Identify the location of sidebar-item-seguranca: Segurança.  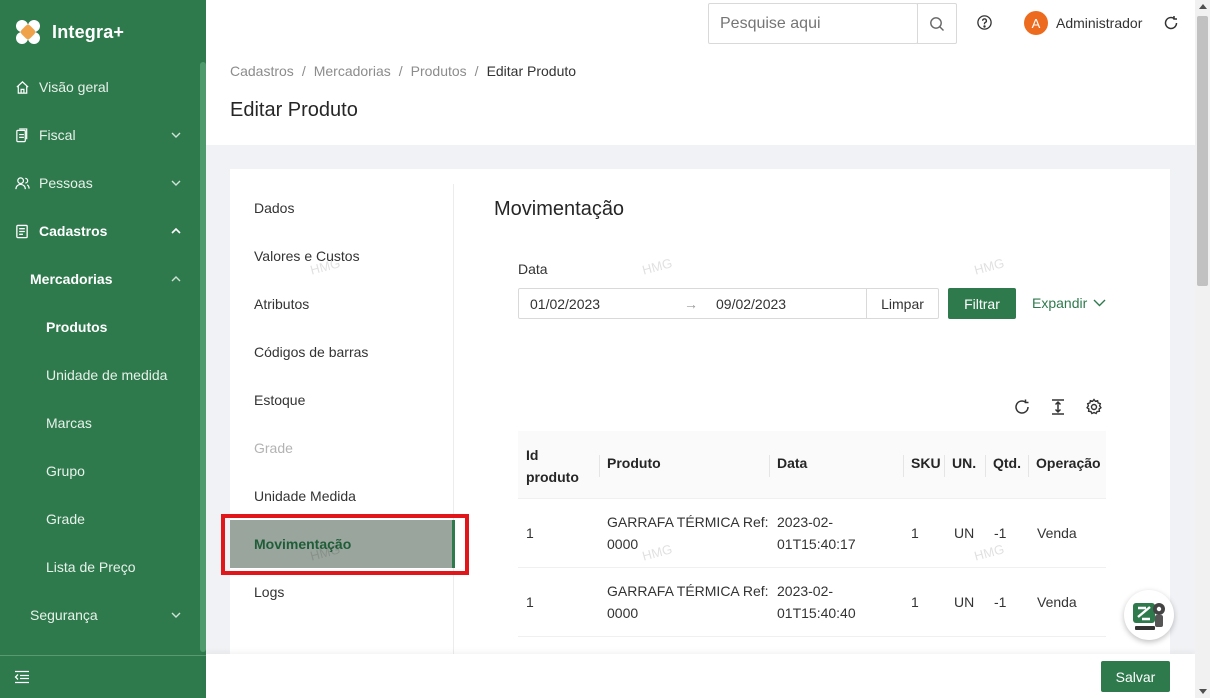
(100, 615).